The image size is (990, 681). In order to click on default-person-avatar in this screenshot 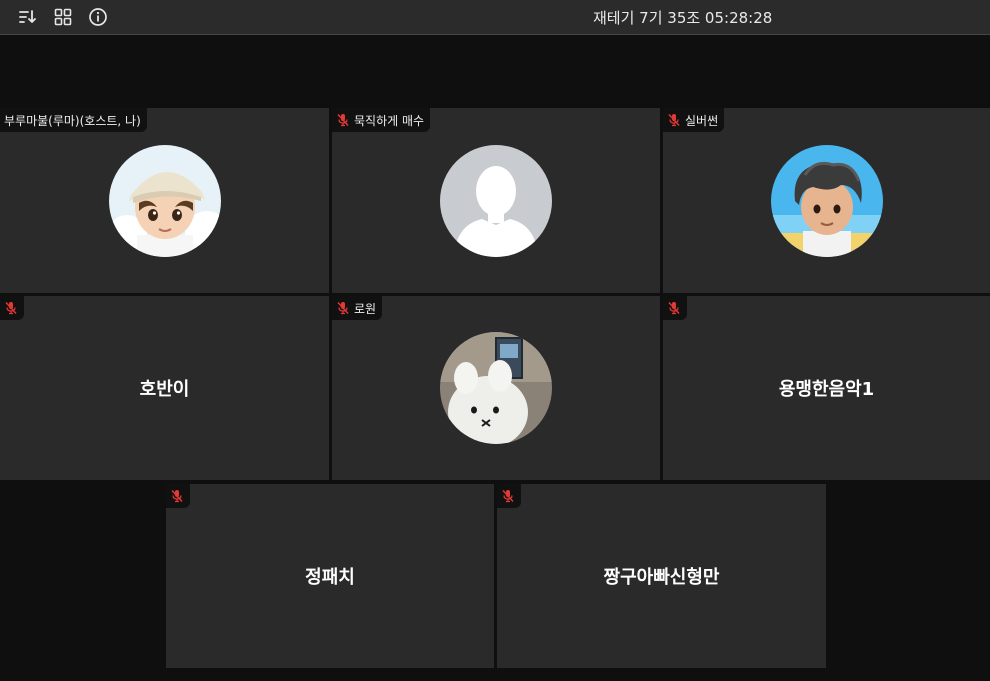, I will do `click(496, 200)`.